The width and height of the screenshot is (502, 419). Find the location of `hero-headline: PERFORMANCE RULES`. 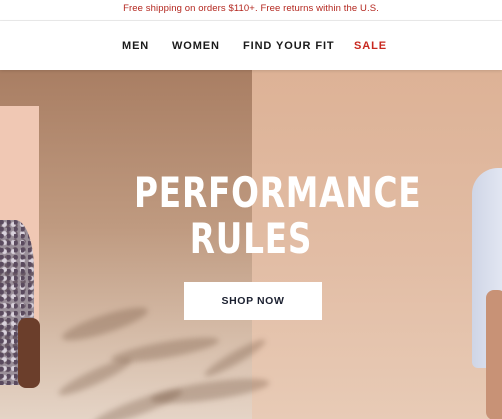

hero-headline: PERFORMANCE RULES is located at coordinates (278, 215).